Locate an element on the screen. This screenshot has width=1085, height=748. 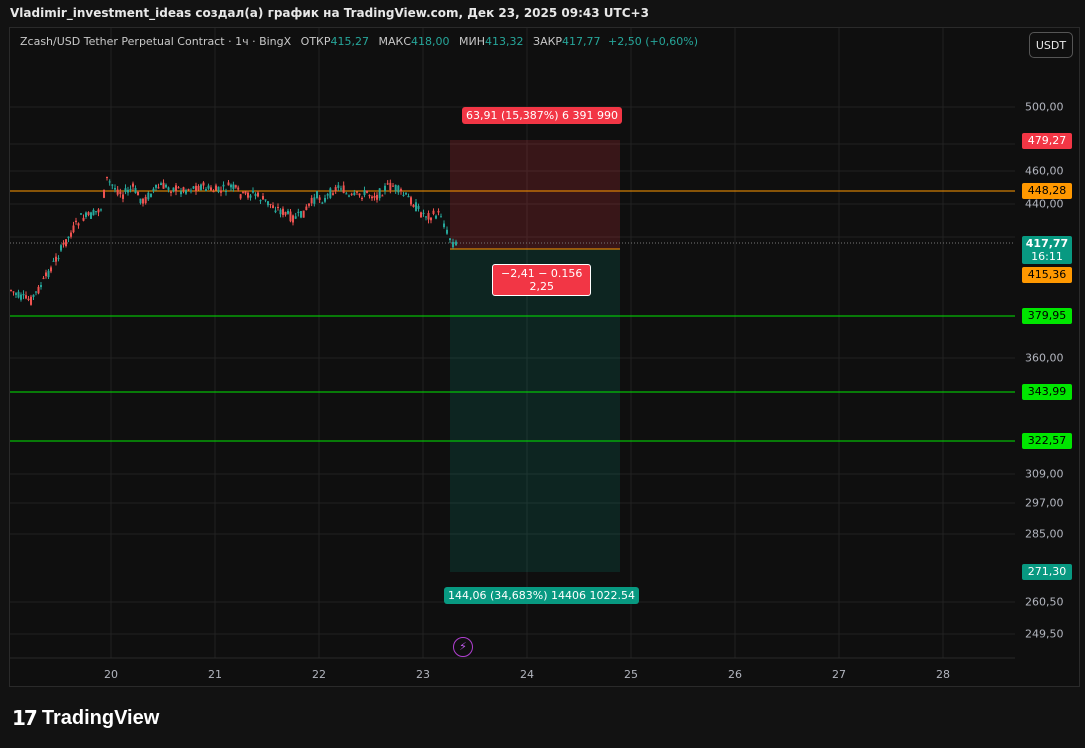
lightning-icon: ⚡ is located at coordinates (463, 647).